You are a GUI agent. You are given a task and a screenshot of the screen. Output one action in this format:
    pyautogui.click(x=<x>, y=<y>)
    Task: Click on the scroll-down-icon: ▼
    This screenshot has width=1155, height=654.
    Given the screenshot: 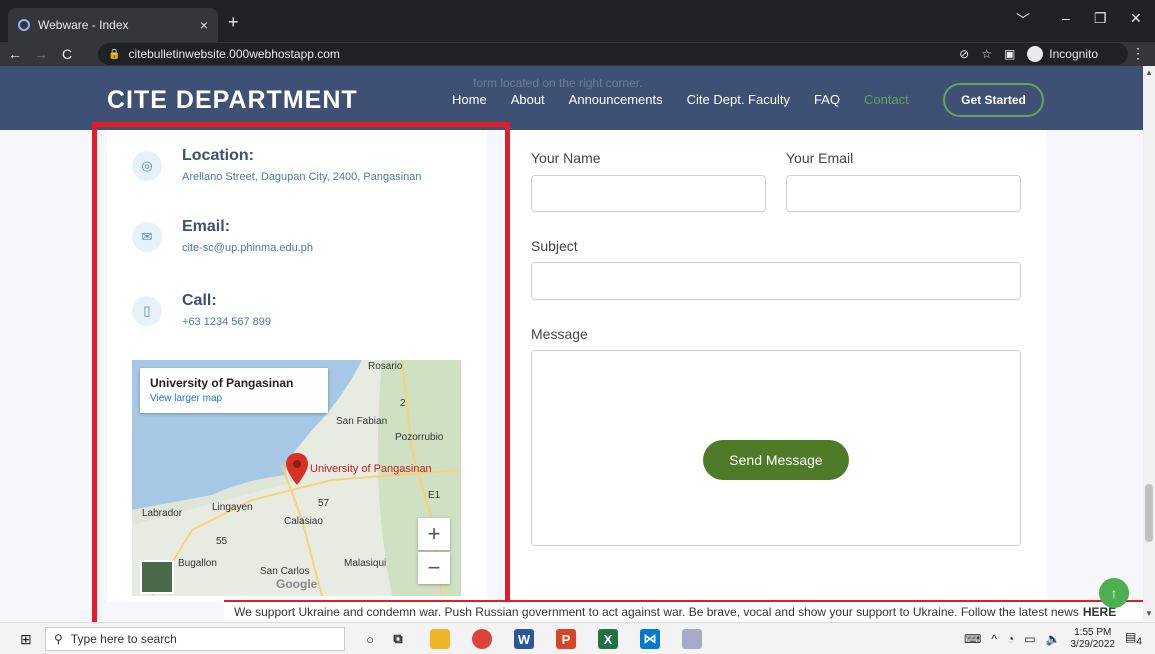 What is the action you would take?
    pyautogui.click(x=1149, y=613)
    